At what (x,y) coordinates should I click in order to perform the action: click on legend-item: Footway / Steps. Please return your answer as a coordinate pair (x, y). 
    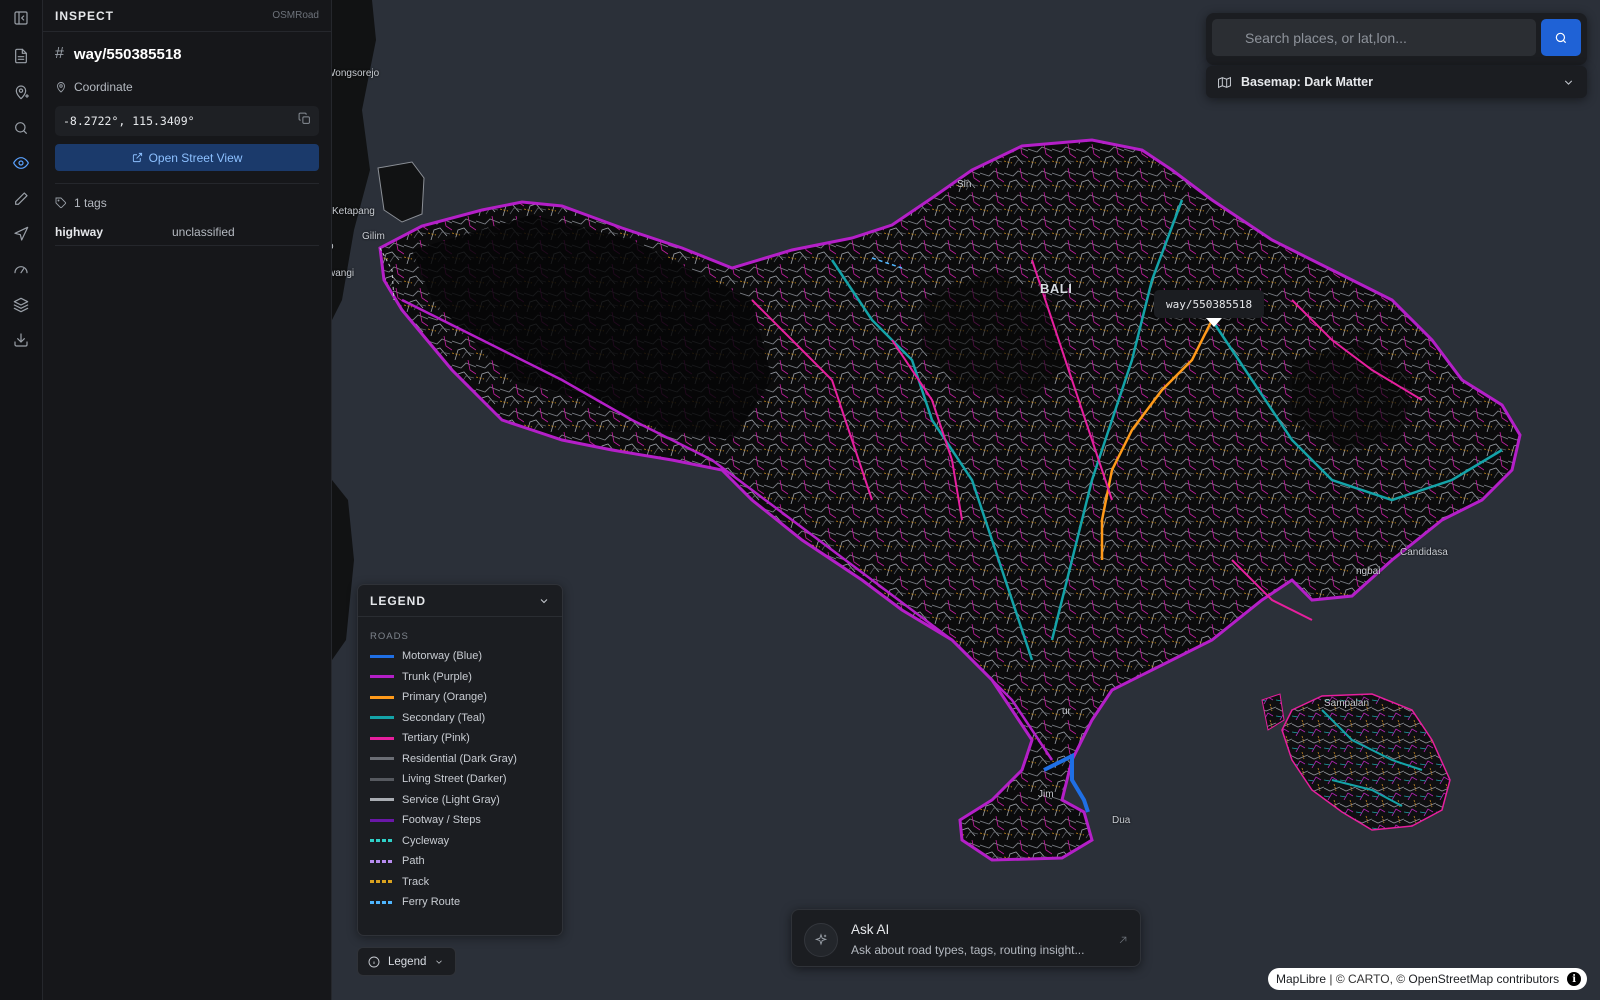
    Looking at the image, I should click on (460, 820).